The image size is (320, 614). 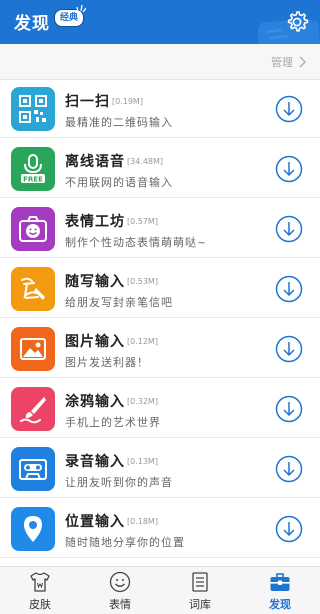 What do you see at coordinates (160, 22) in the screenshot?
I see `top-bar: 发现 经典` at bounding box center [160, 22].